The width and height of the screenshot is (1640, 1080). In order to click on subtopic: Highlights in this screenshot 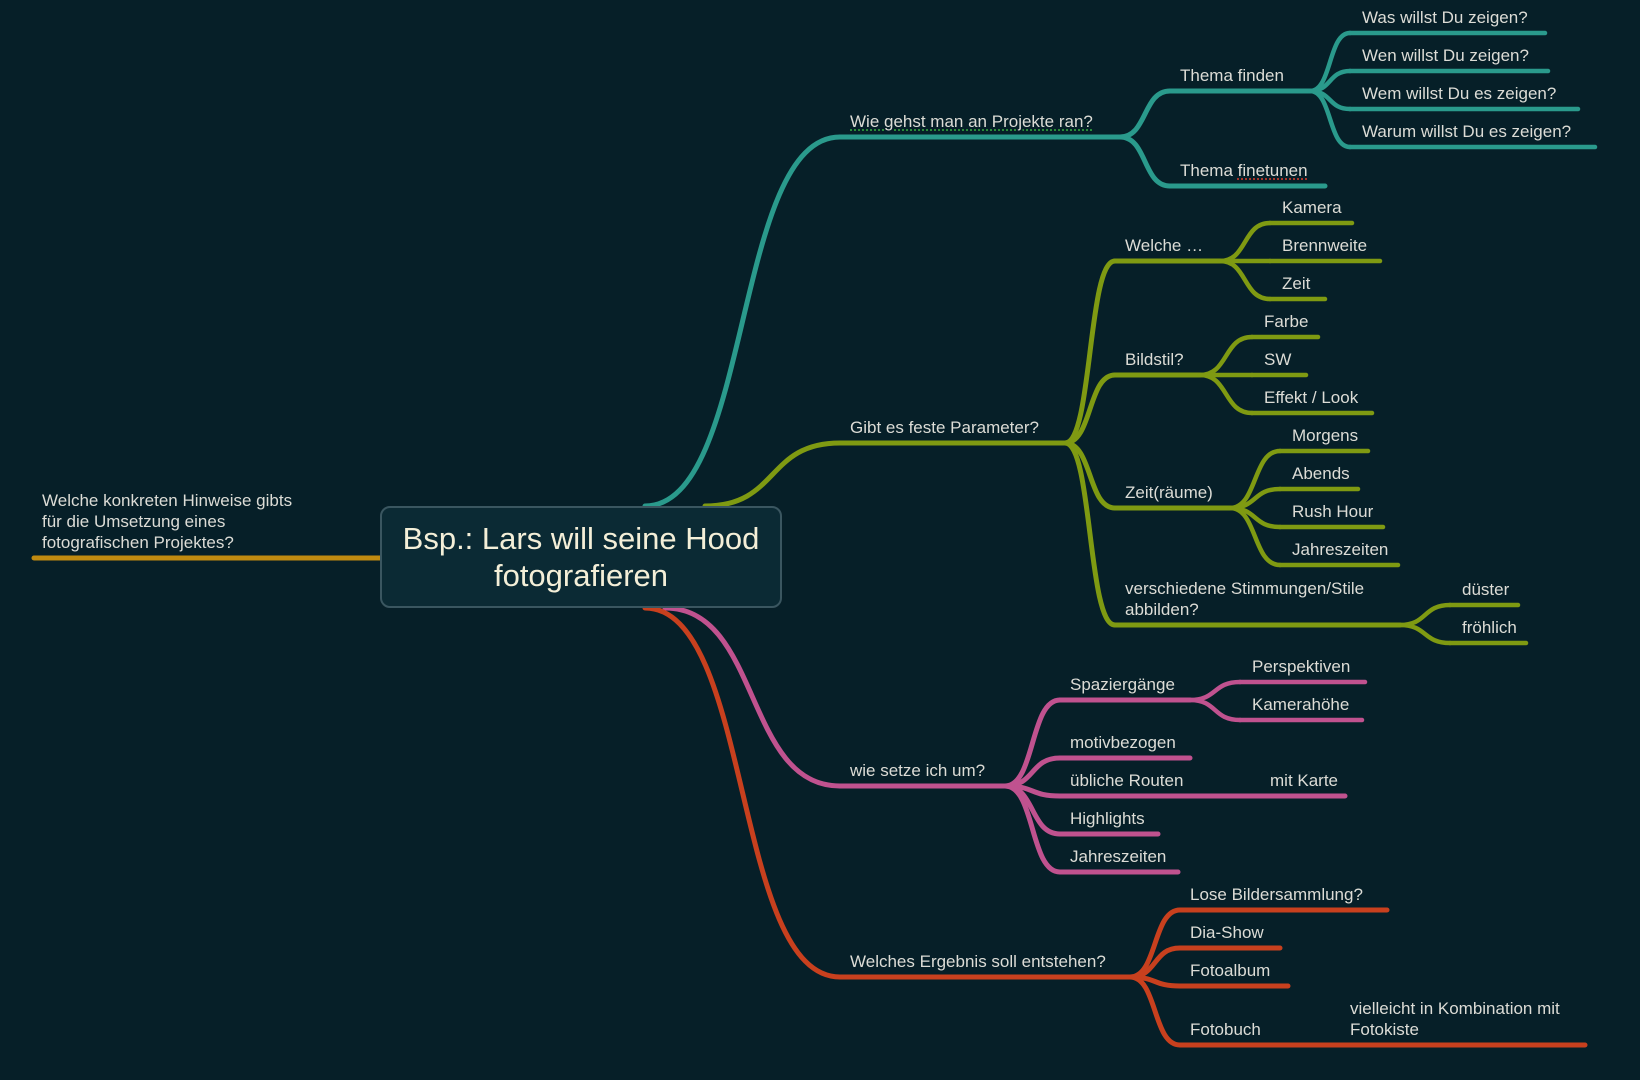, I will do `click(1107, 818)`.